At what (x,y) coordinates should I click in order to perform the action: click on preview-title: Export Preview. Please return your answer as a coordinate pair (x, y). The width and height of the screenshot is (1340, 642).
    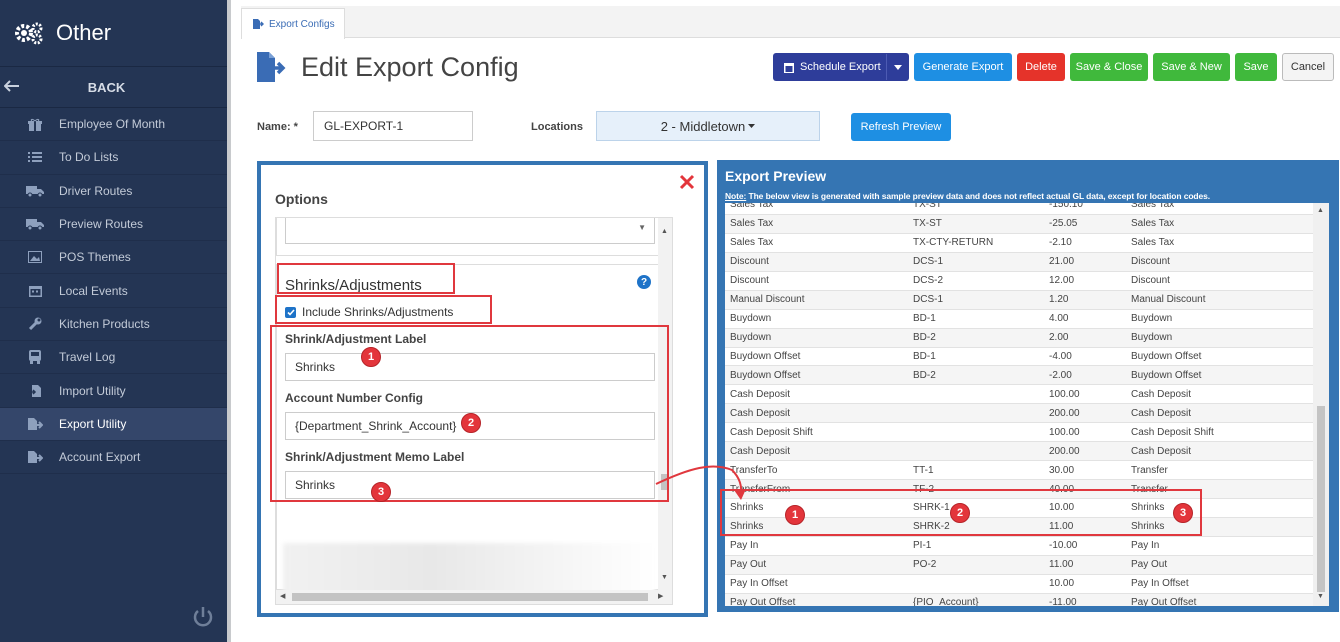
    Looking at the image, I should click on (776, 176).